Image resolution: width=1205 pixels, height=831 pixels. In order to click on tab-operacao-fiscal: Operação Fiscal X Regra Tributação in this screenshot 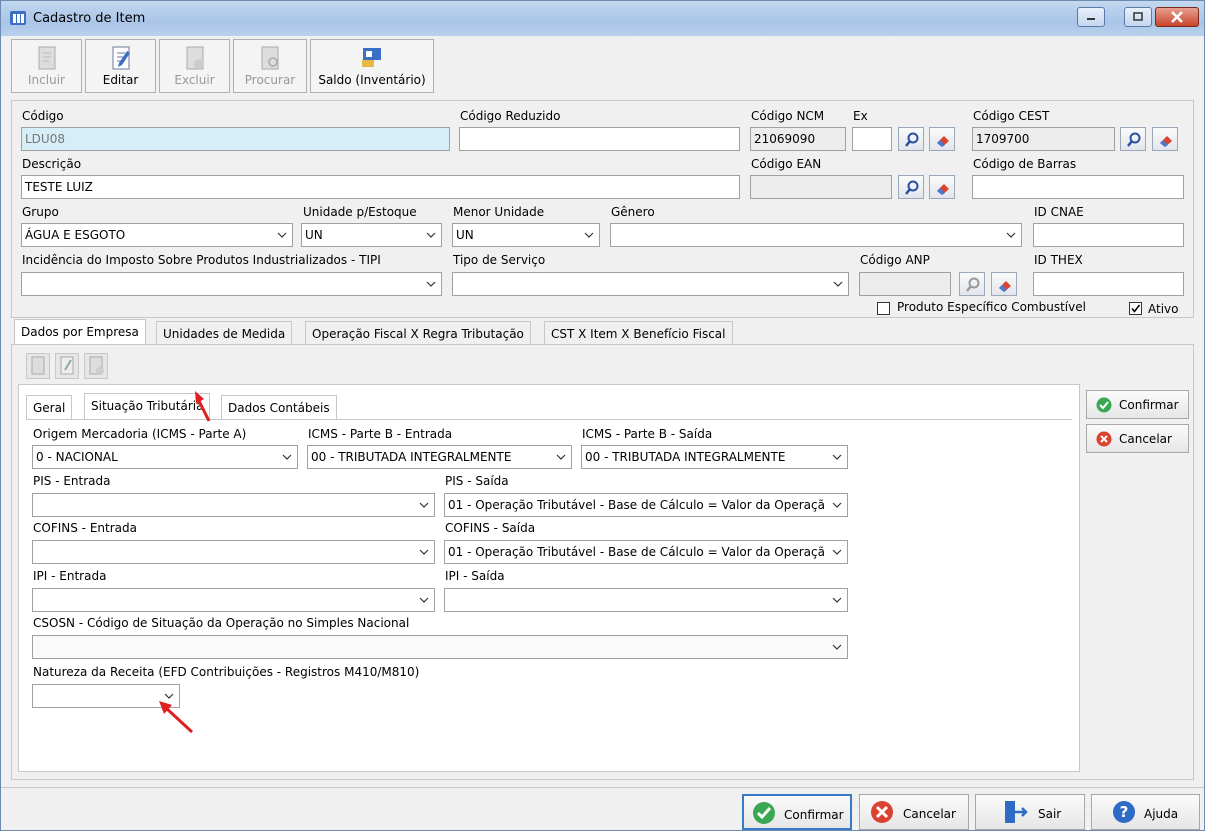, I will do `click(418, 333)`.